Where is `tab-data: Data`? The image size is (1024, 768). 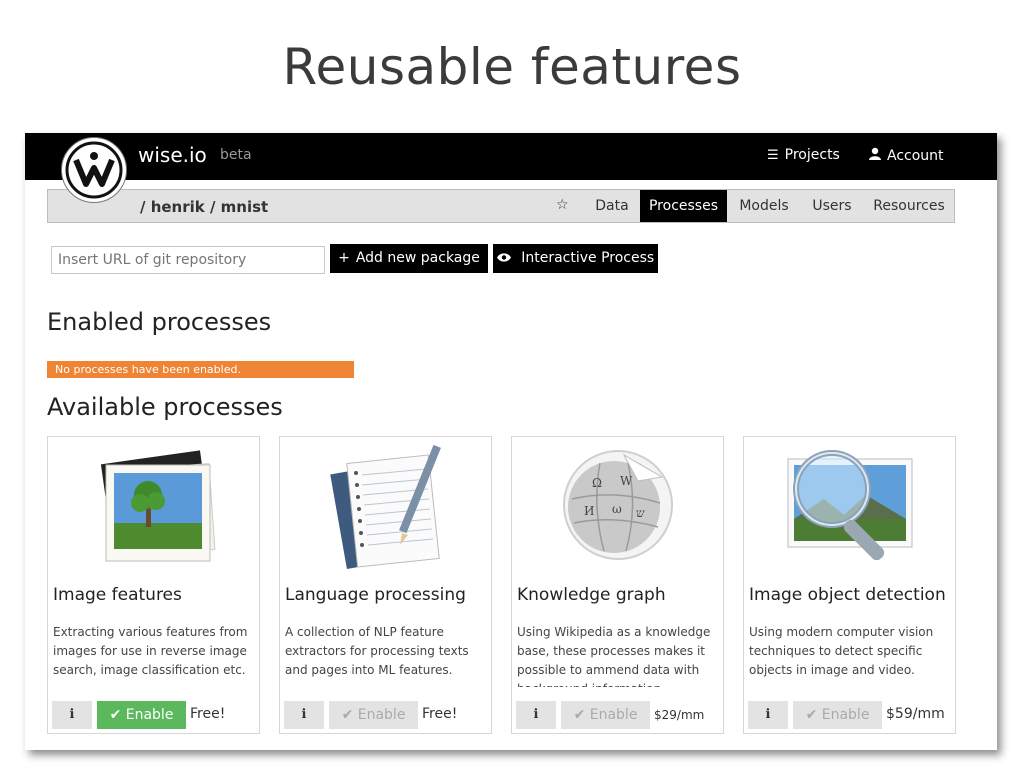
tab-data: Data is located at coordinates (612, 206).